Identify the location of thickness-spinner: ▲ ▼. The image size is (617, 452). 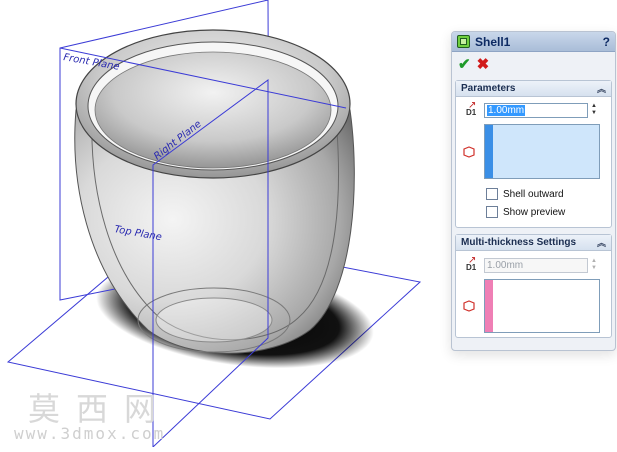
(594, 110).